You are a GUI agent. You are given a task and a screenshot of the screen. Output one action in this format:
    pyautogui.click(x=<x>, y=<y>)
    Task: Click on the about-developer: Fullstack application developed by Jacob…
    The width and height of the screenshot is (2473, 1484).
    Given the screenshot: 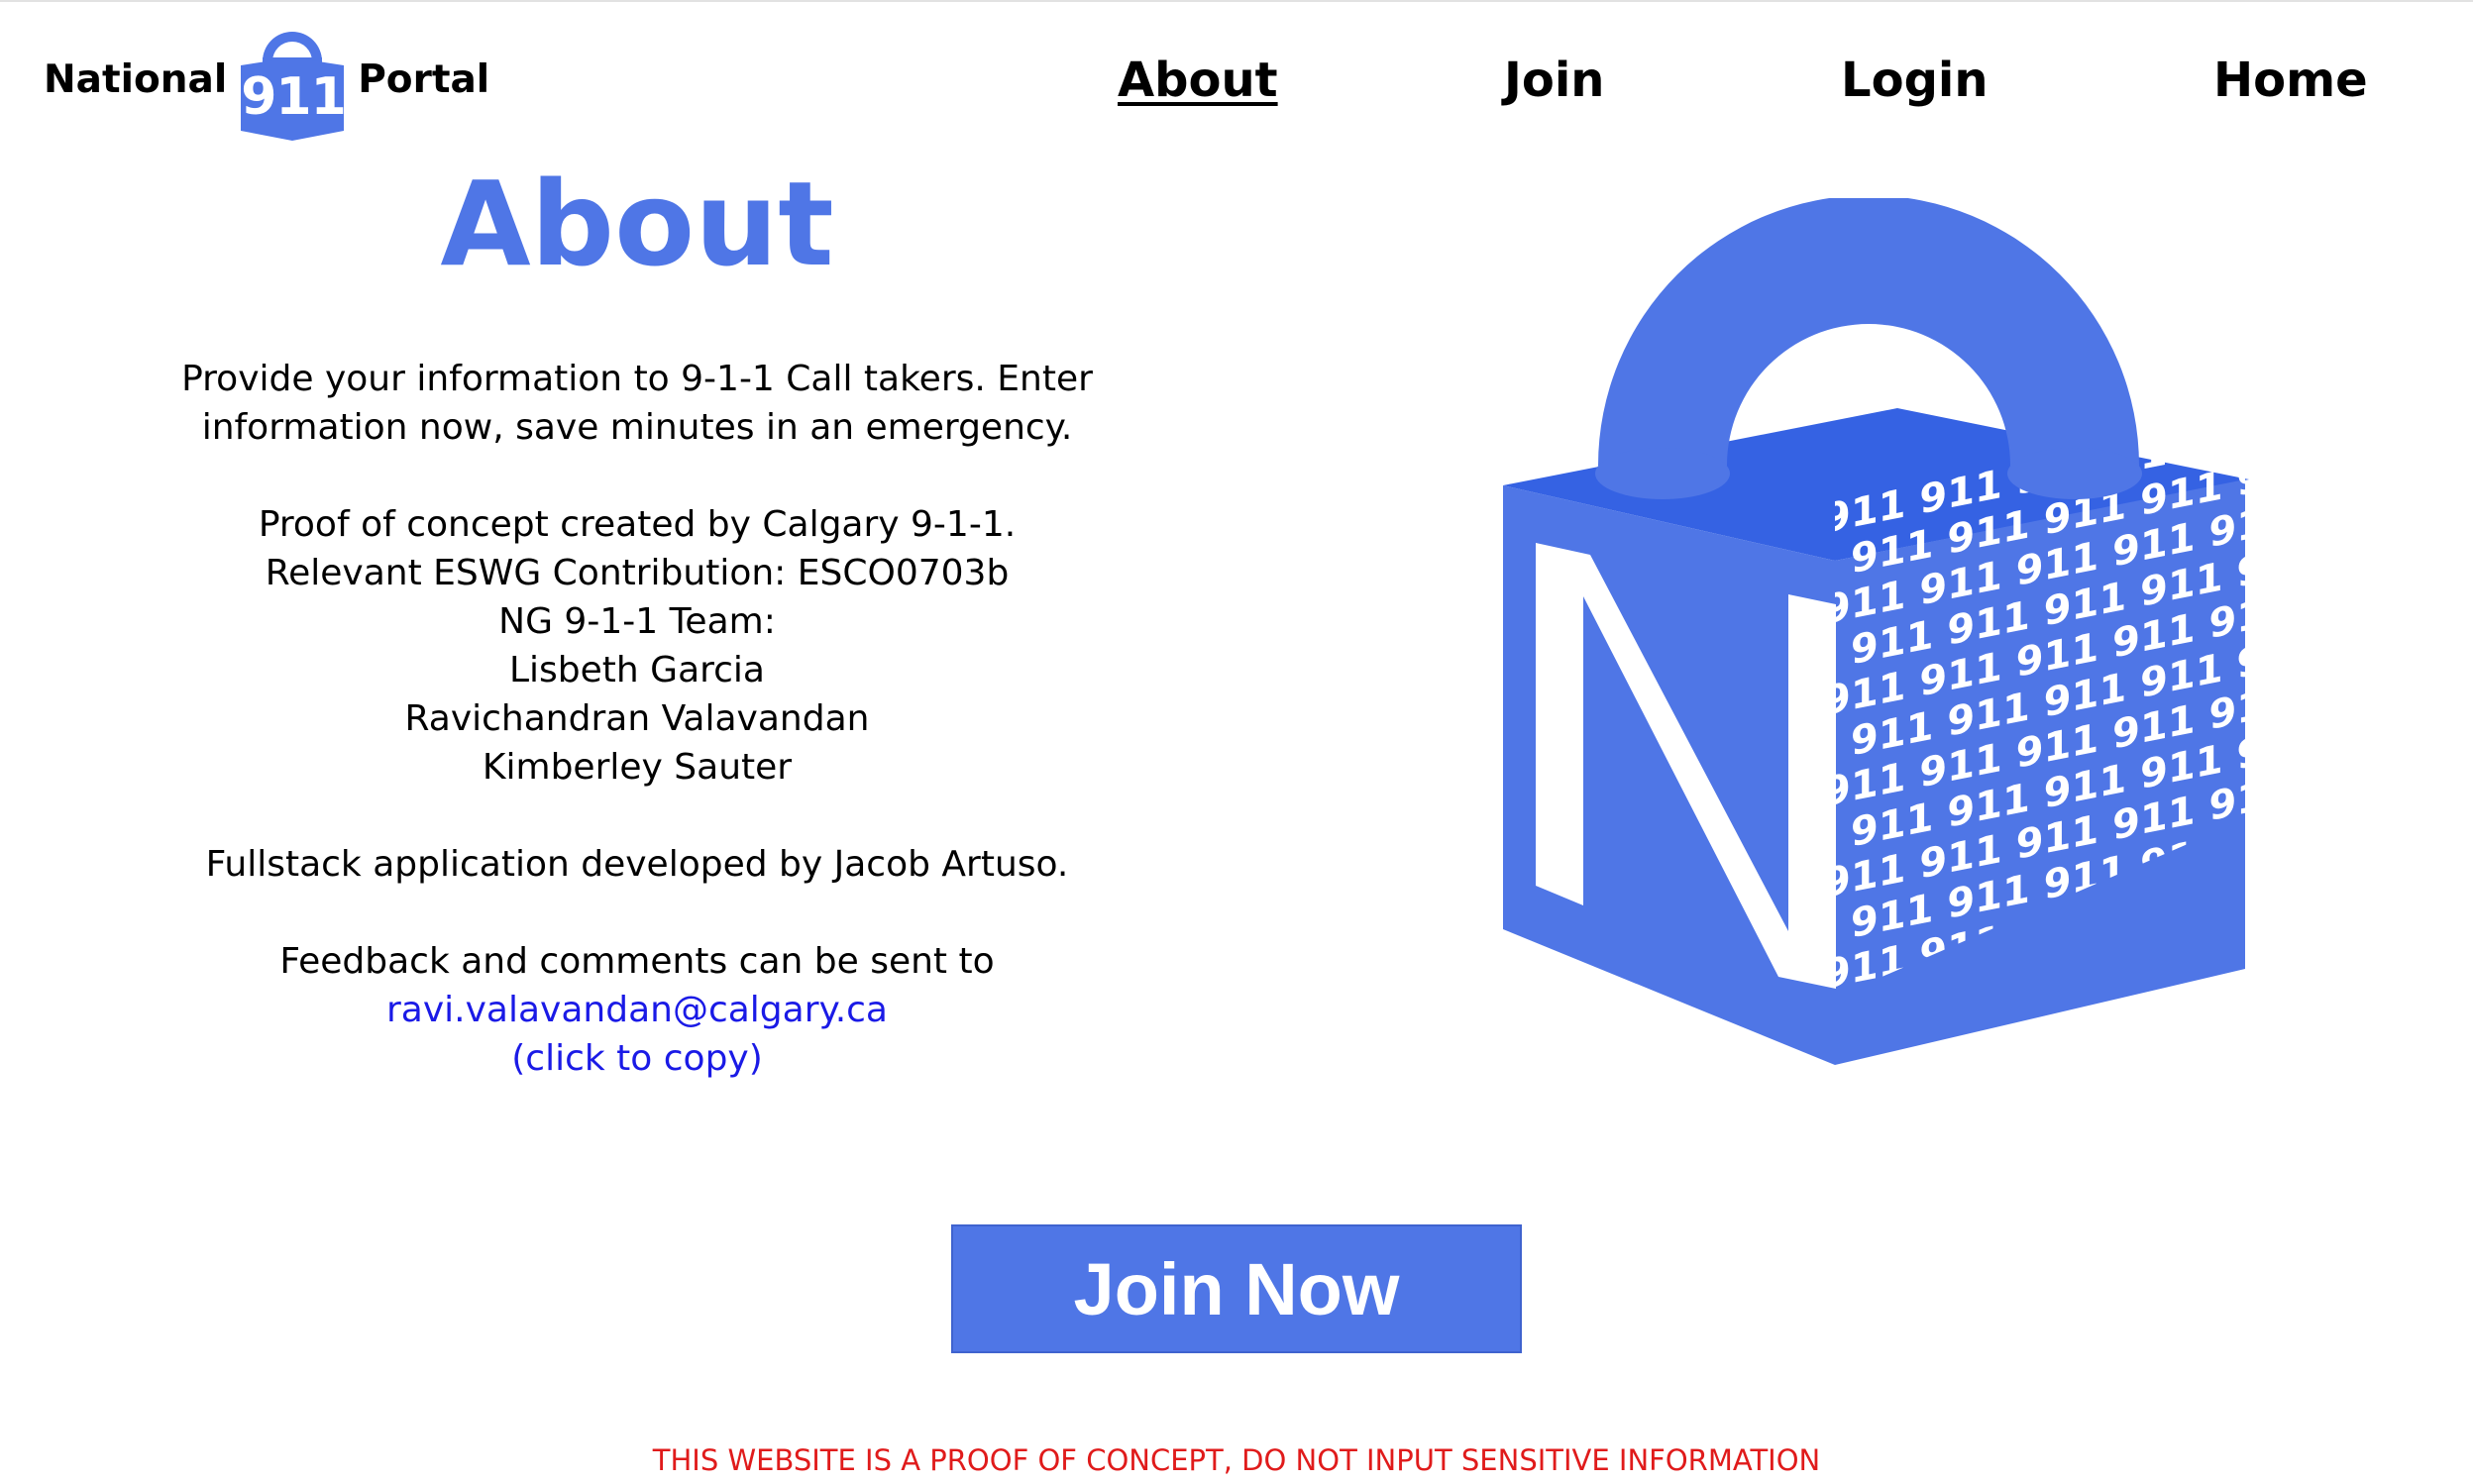 What is the action you would take?
    pyautogui.click(x=637, y=865)
    